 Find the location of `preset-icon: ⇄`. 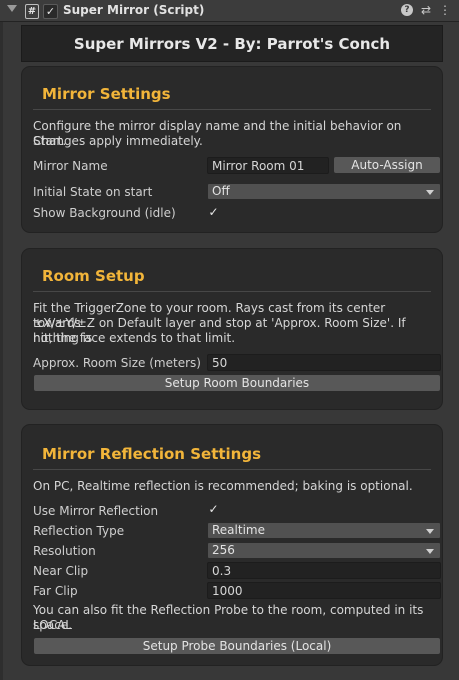

preset-icon: ⇄ is located at coordinates (426, 10).